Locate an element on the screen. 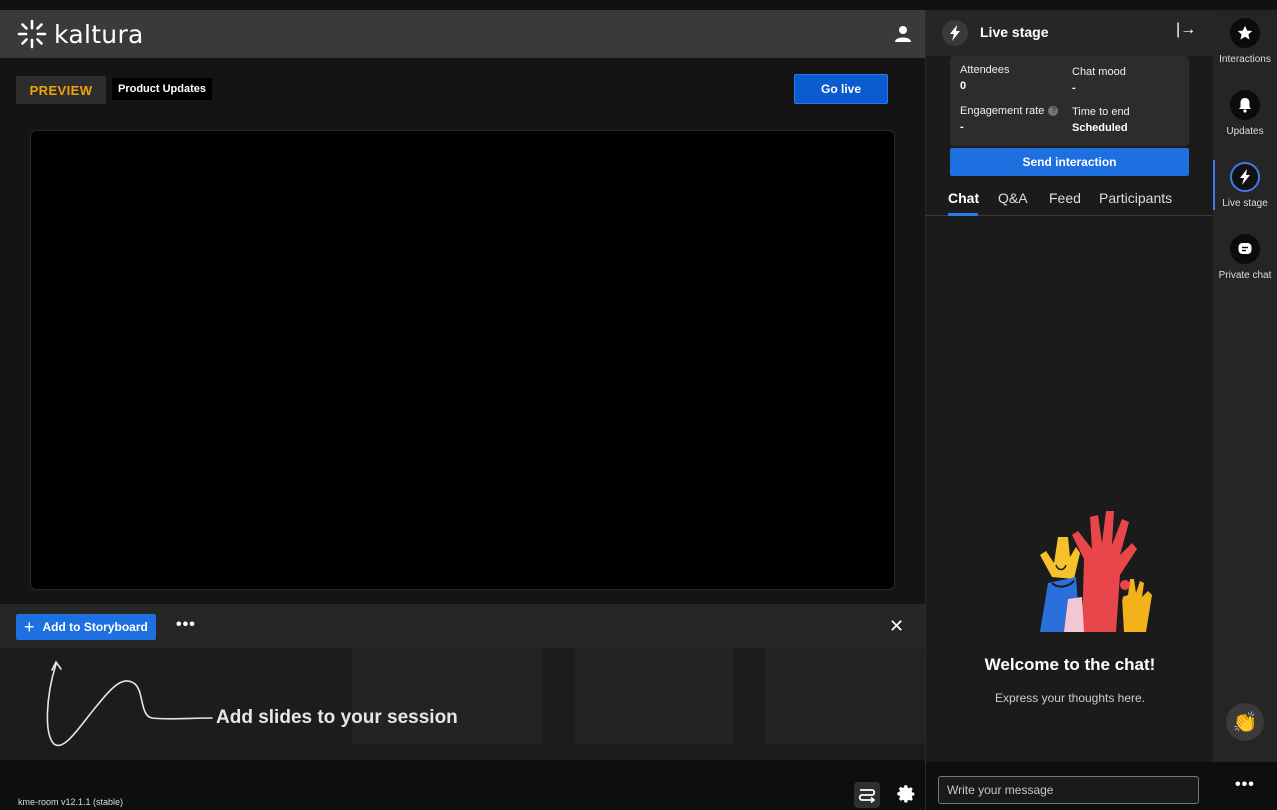 The width and height of the screenshot is (1277, 810). time-to-end-stat: Time to end Scheduled is located at coordinates (1101, 120).